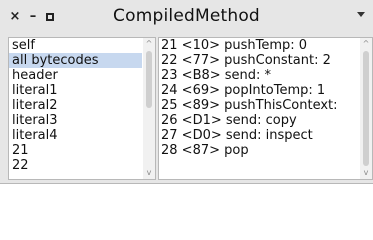 The image size is (373, 240). What do you see at coordinates (249, 105) in the screenshot?
I see `bytecode-line: 25 <89> pushThisContext:` at bounding box center [249, 105].